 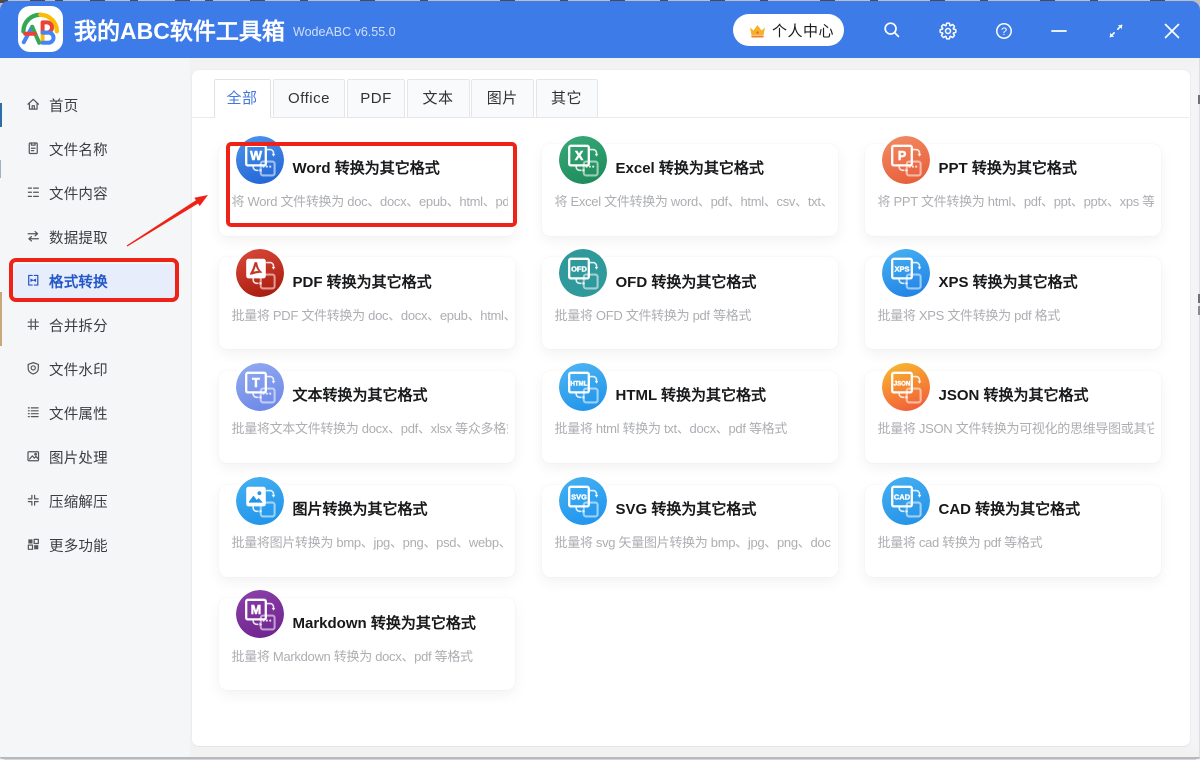 I want to click on svg-text: JSON, so click(x=901, y=383).